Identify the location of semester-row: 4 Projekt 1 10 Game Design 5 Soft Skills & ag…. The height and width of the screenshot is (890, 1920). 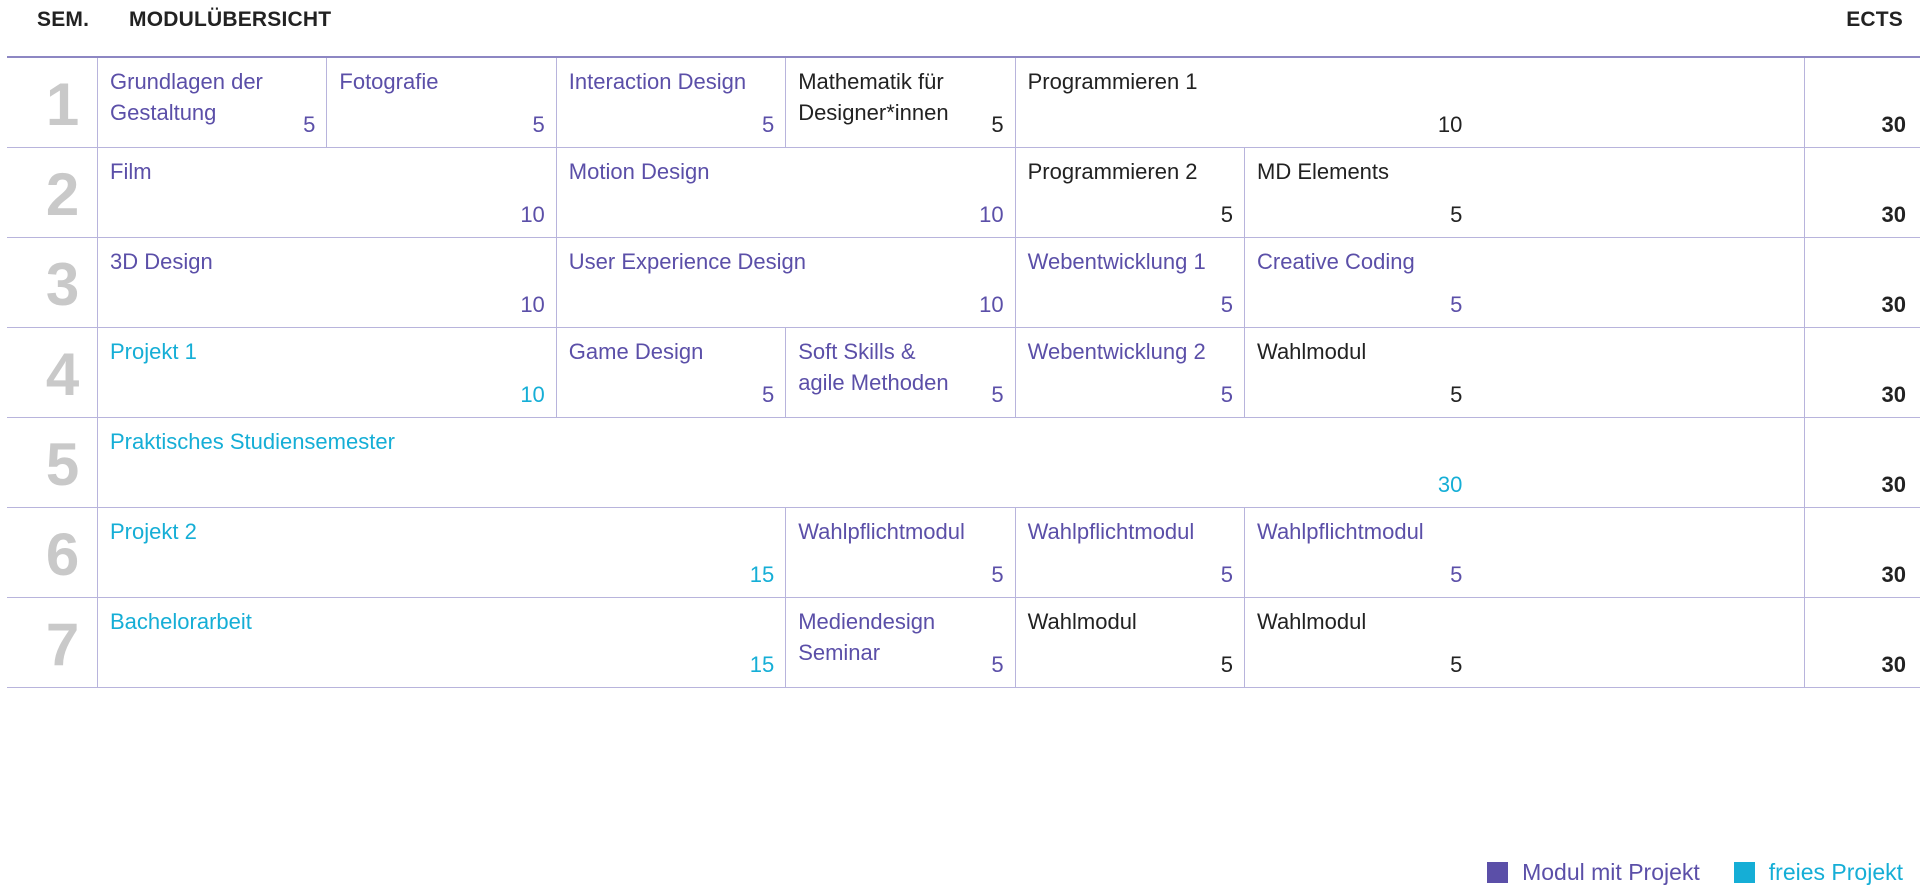
(963, 373).